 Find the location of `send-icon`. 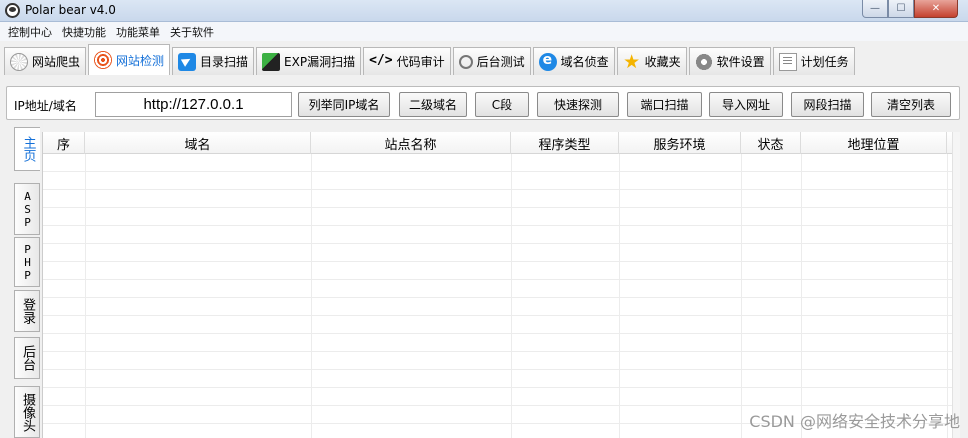

send-icon is located at coordinates (187, 61).